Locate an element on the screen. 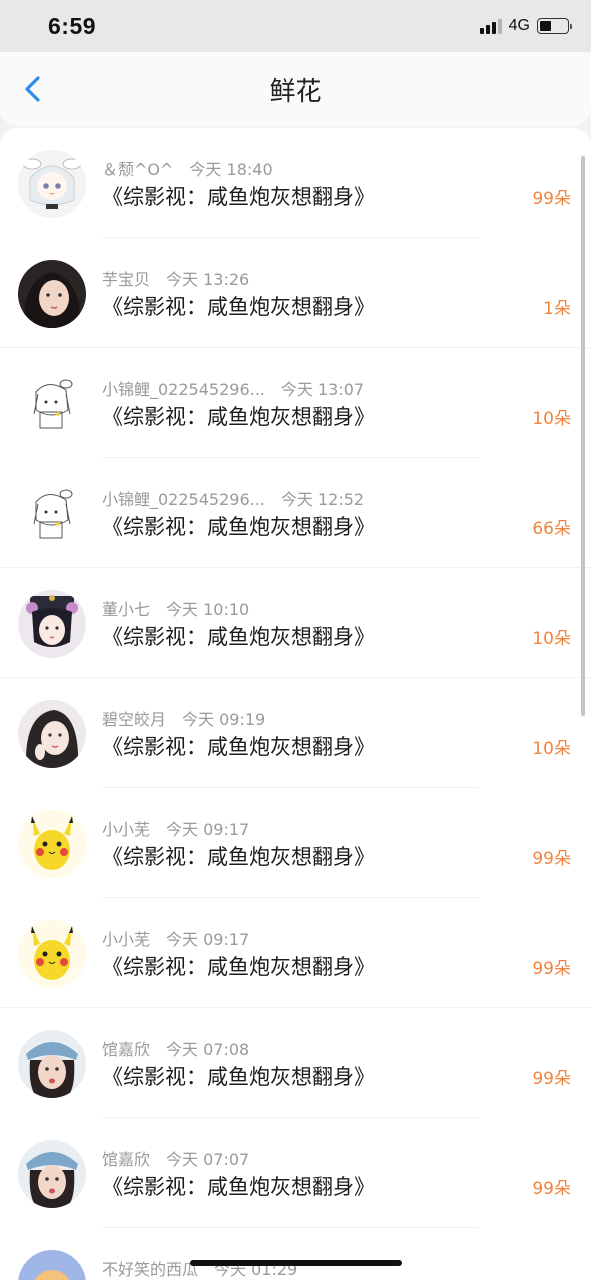  status-bar: 6:59 4G is located at coordinates (295, 26).